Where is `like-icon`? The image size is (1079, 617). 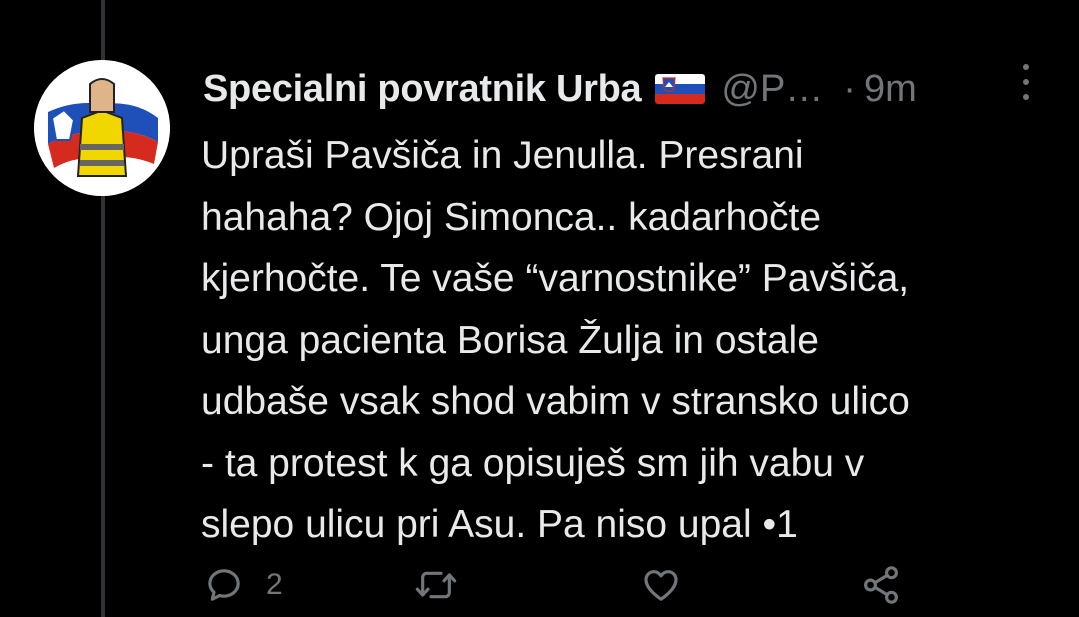
like-icon is located at coordinates (661, 585).